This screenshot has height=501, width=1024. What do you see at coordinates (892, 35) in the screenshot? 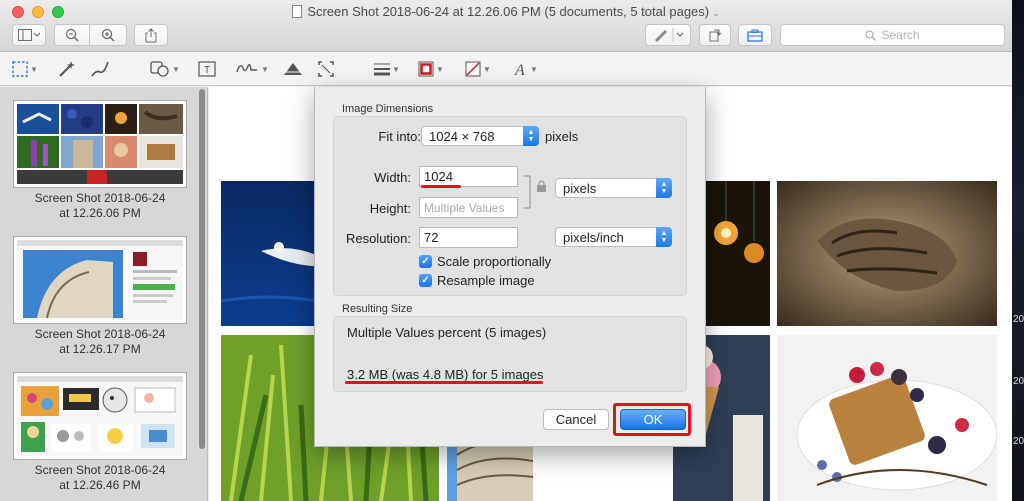
I see `search-input: Search` at bounding box center [892, 35].